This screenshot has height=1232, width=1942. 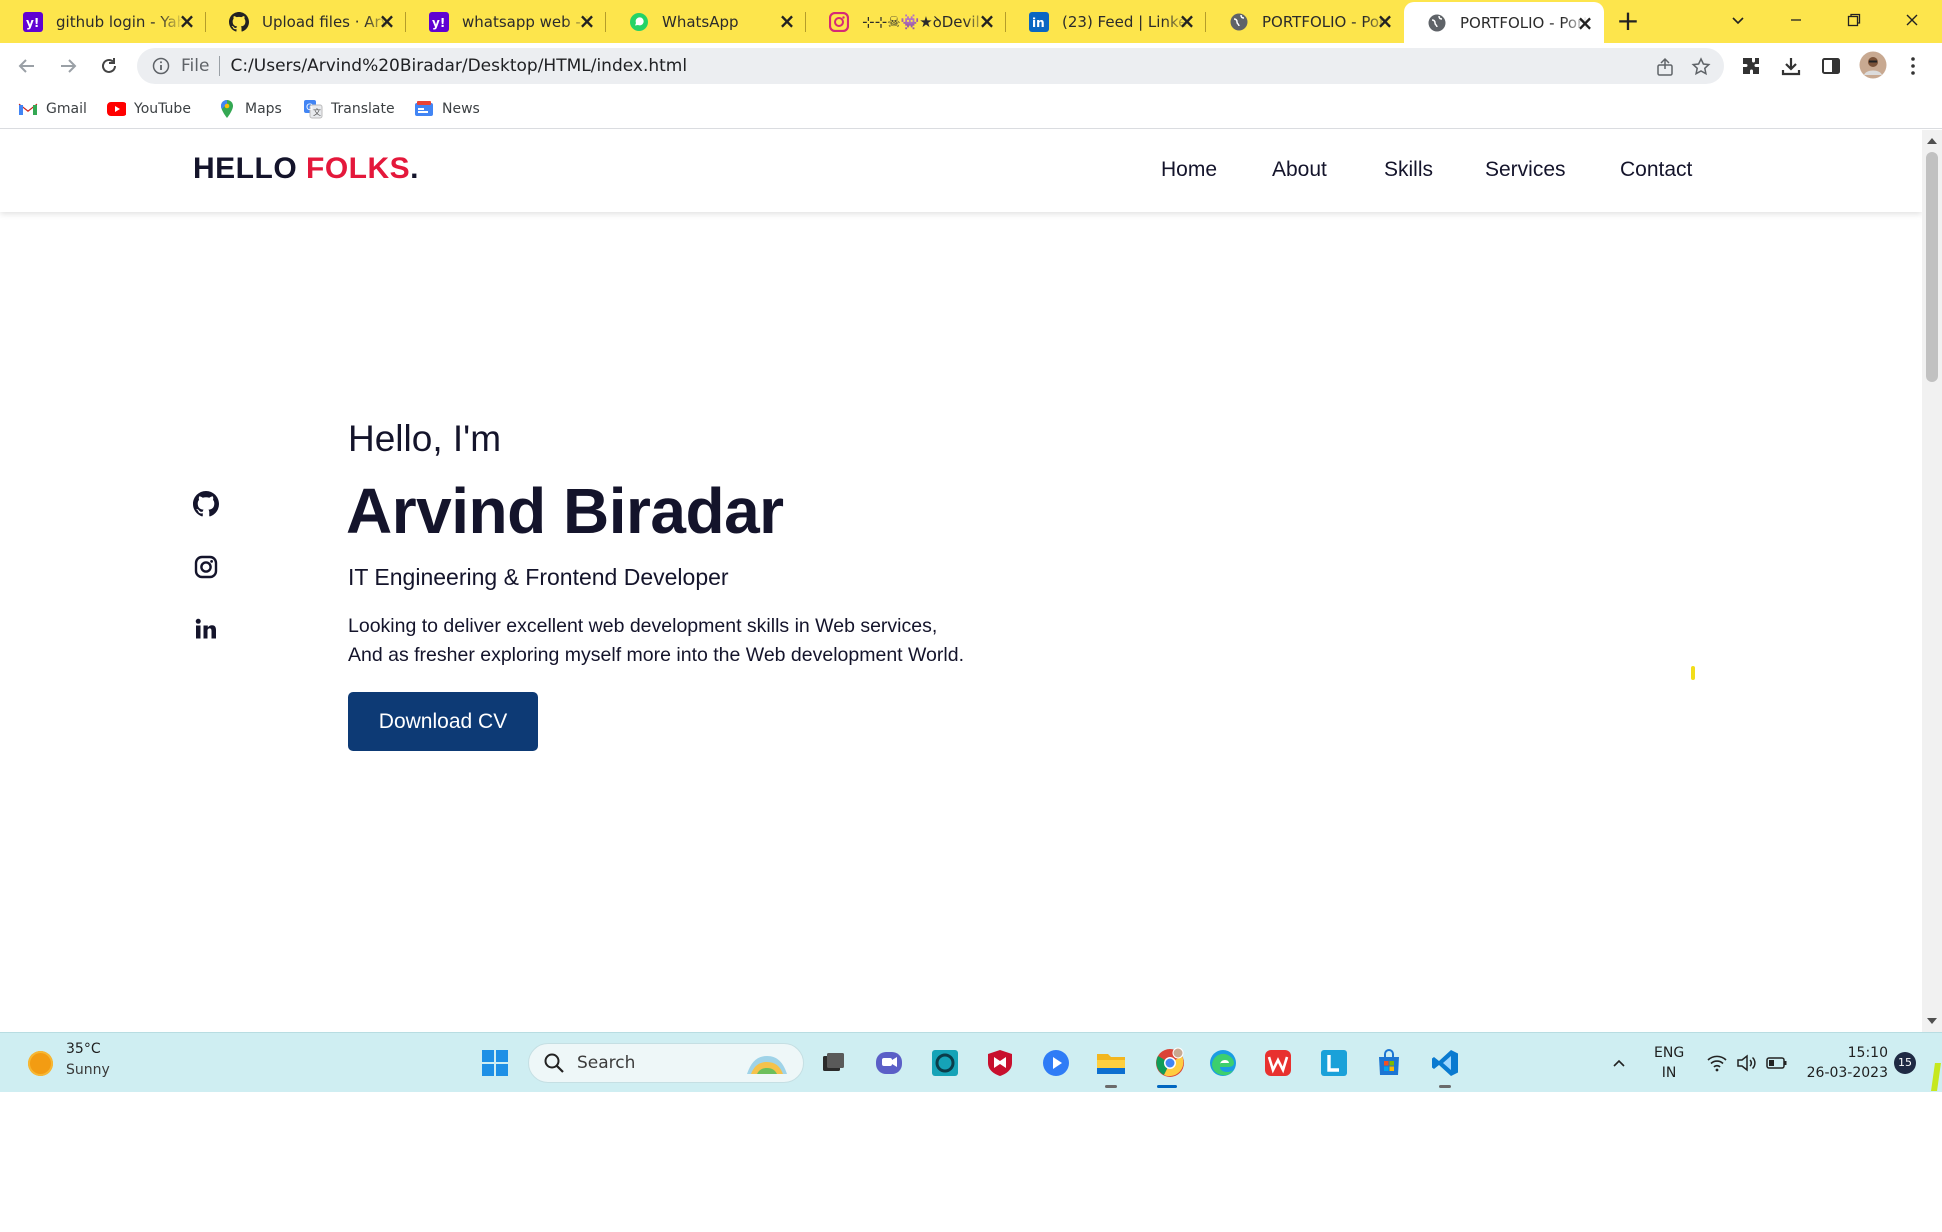 I want to click on scrollbar-thumb, so click(x=1932, y=267).